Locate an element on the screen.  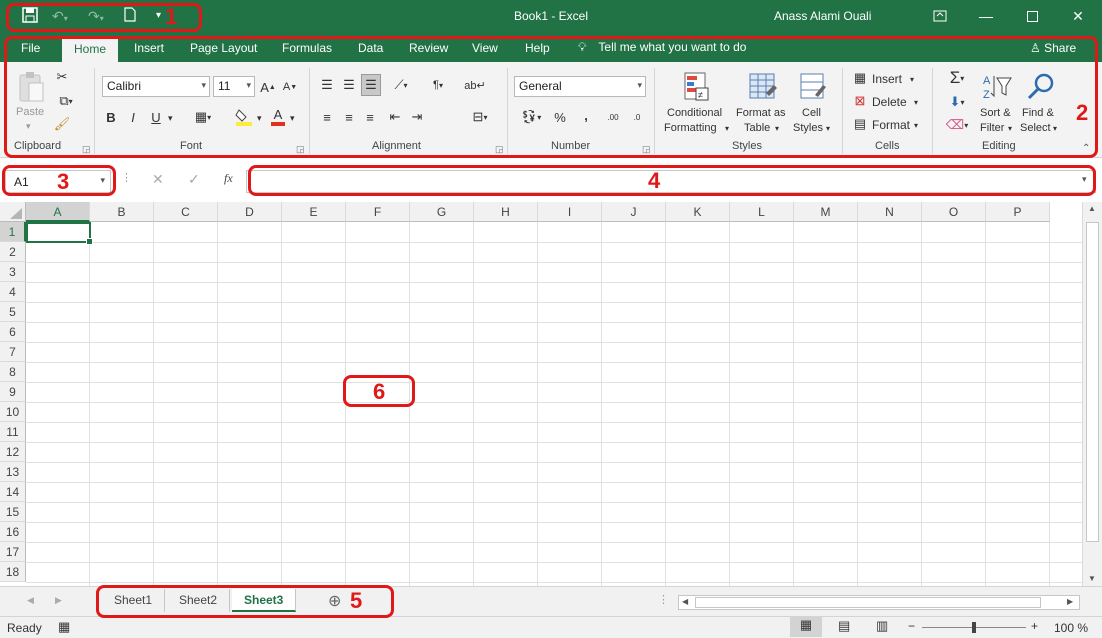
scroll-sheets-right-icon: ▶ is located at coordinates (58, 600).